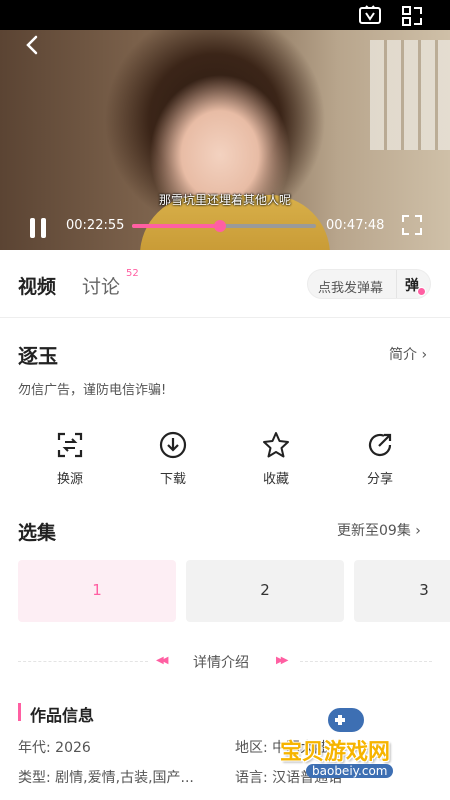 This screenshot has width=450, height=800. I want to click on episode-button: 2, so click(265, 591).